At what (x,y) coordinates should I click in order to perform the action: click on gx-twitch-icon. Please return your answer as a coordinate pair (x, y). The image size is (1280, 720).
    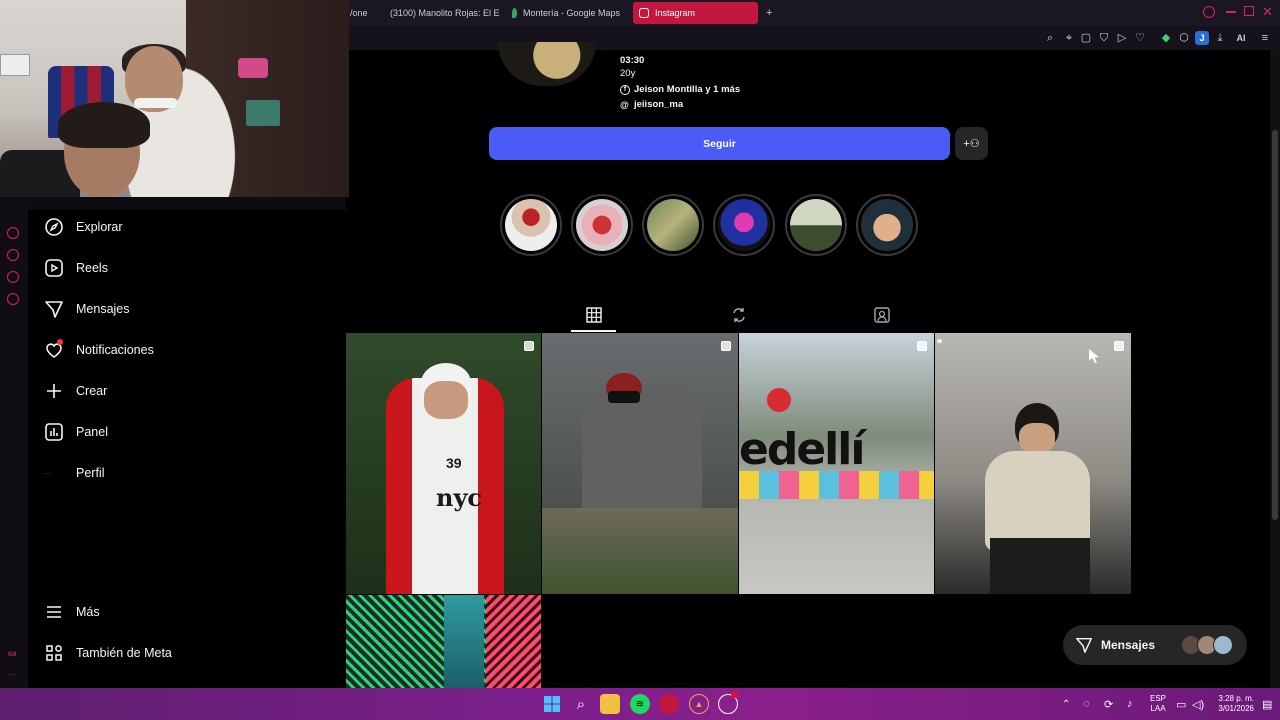
    Looking at the image, I should click on (13, 277).